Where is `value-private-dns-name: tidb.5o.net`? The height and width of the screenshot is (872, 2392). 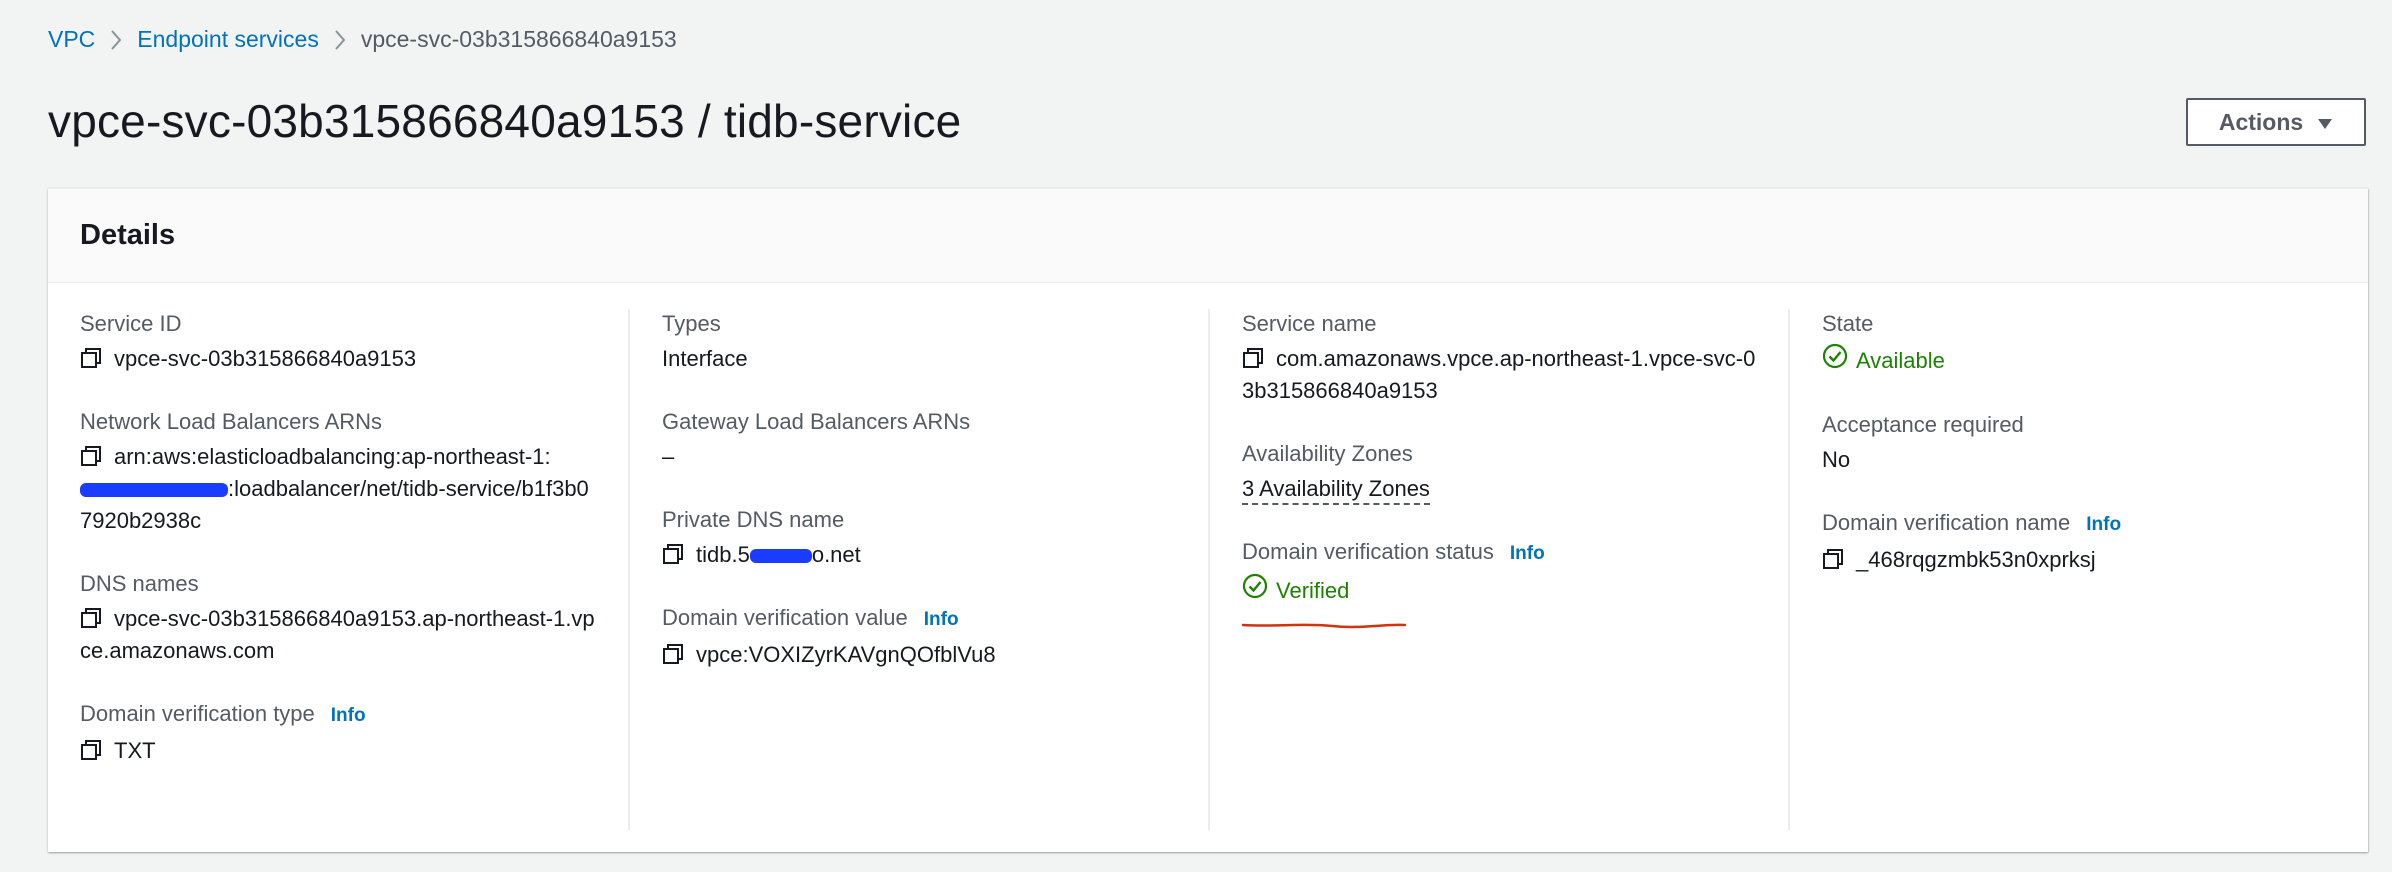
value-private-dns-name: tidb.5o.net is located at coordinates (919, 555).